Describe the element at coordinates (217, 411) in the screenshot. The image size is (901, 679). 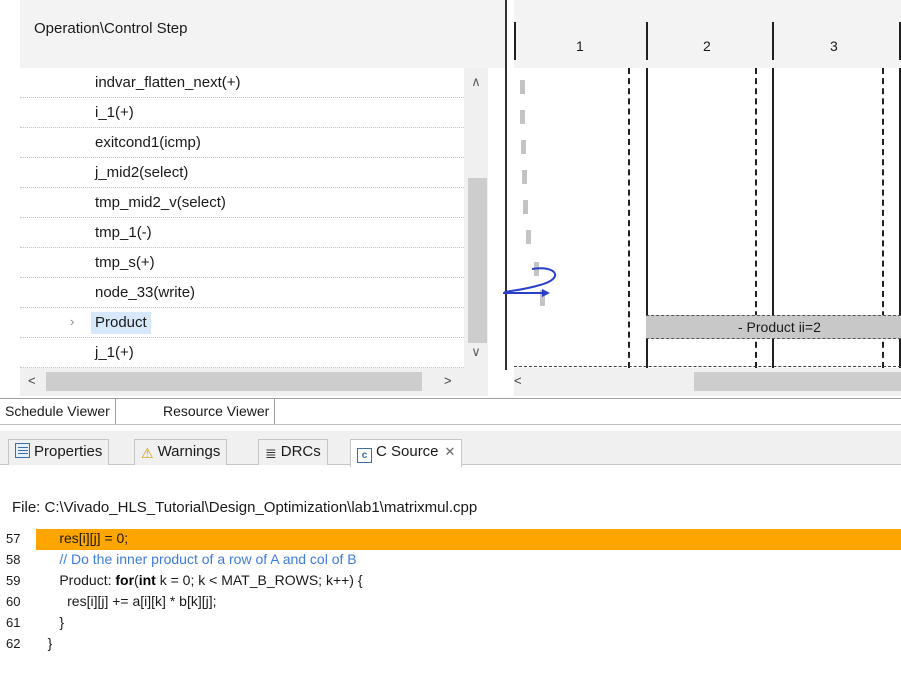
I see `tab-resource-viewer: Resource Viewer` at that location.